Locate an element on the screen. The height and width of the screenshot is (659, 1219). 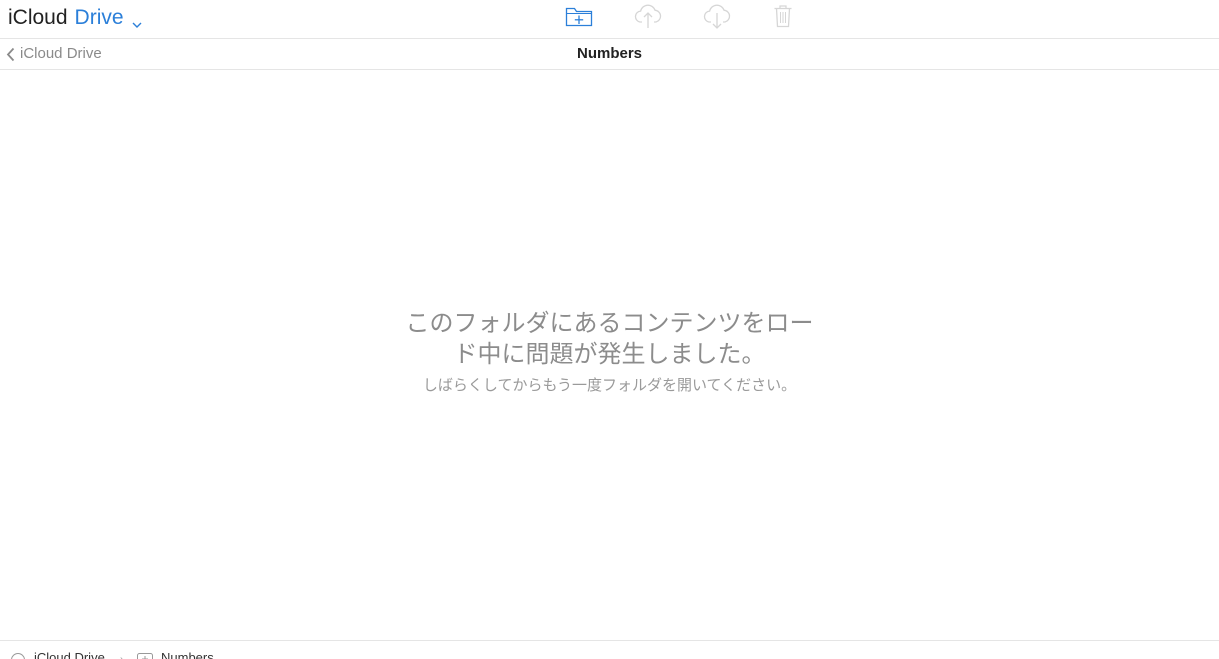
path-item-numbers: Numbers is located at coordinates (175, 654).